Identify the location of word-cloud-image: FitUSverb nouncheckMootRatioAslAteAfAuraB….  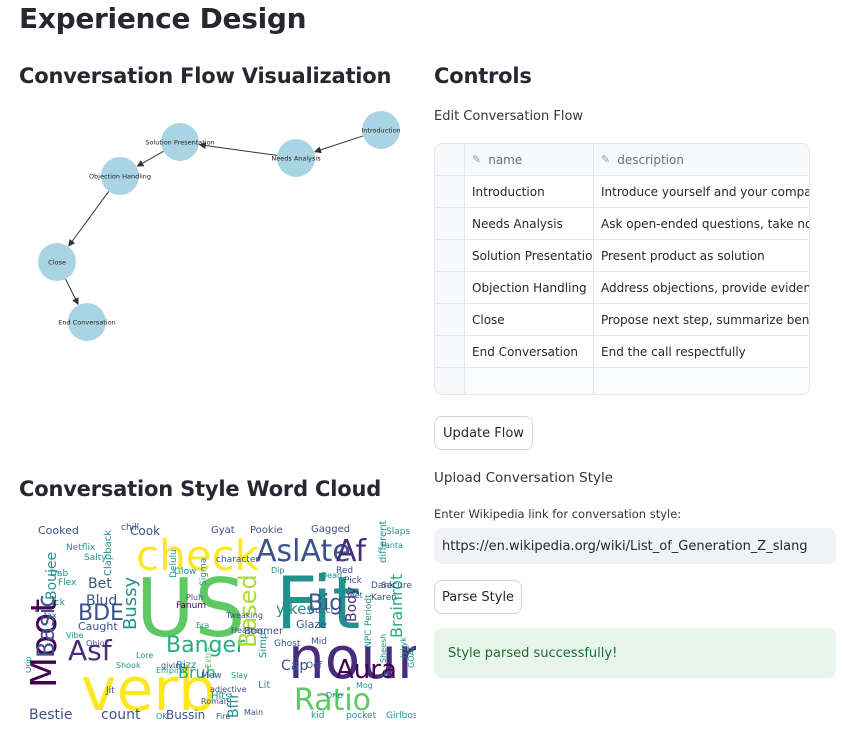
(221, 620).